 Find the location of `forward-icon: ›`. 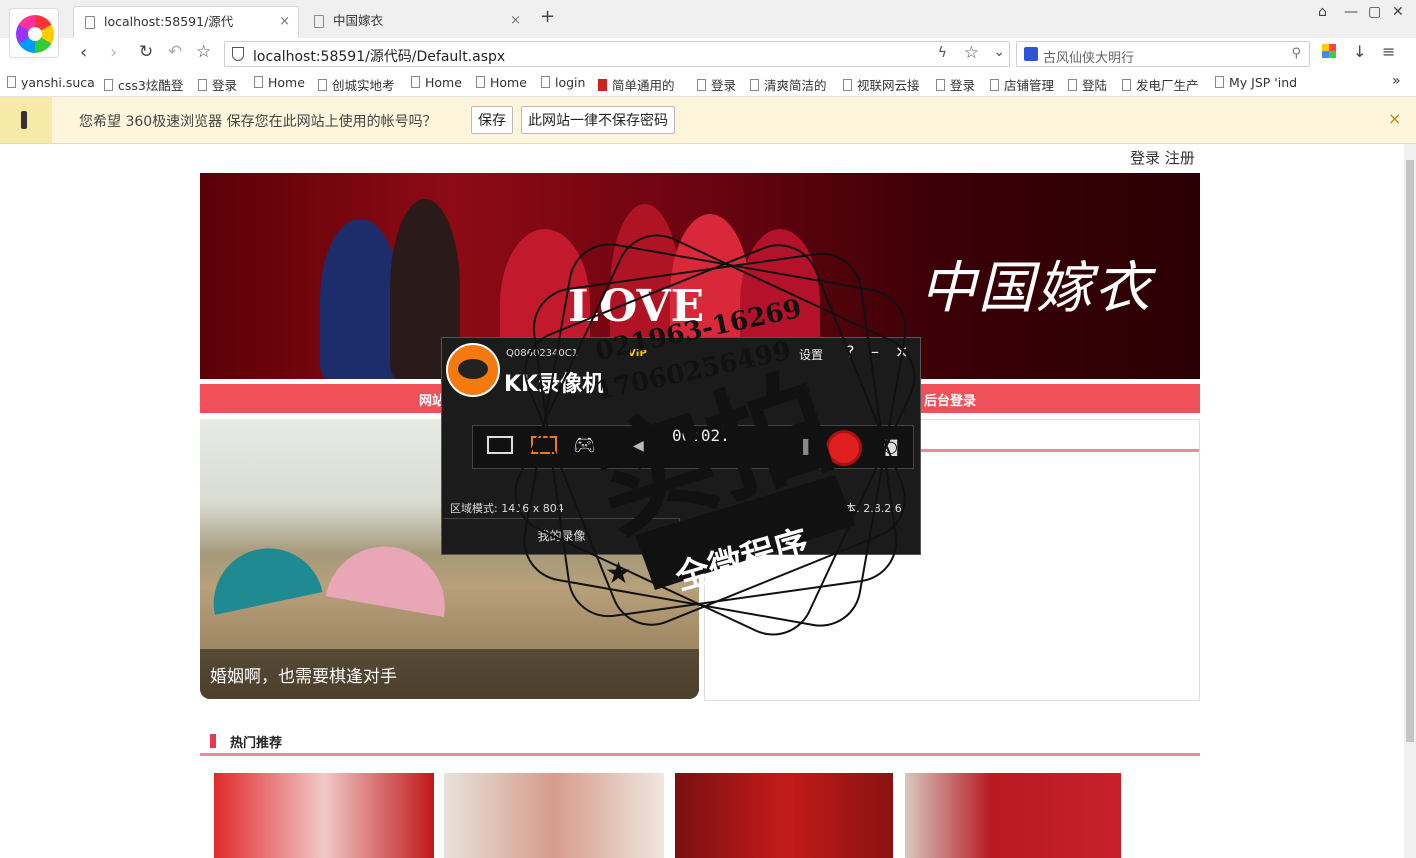

forward-icon: › is located at coordinates (113, 52).